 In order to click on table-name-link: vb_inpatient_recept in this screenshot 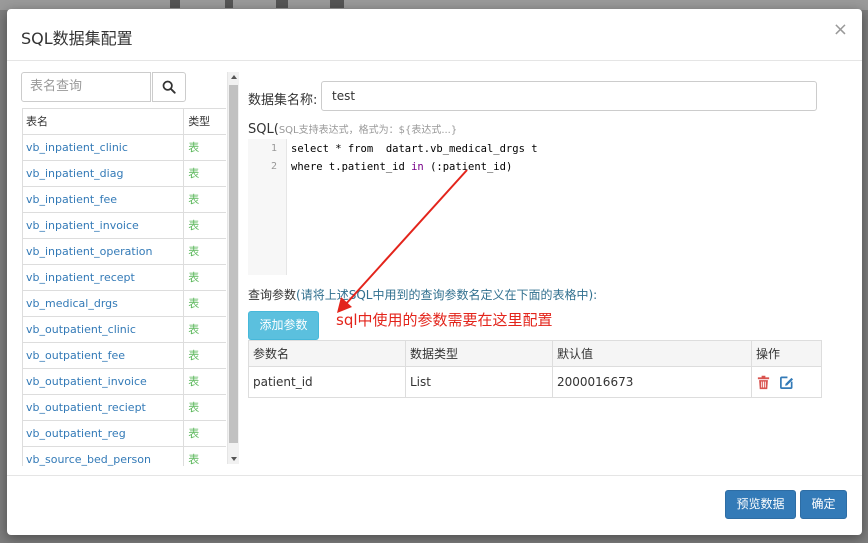, I will do `click(104, 277)`.